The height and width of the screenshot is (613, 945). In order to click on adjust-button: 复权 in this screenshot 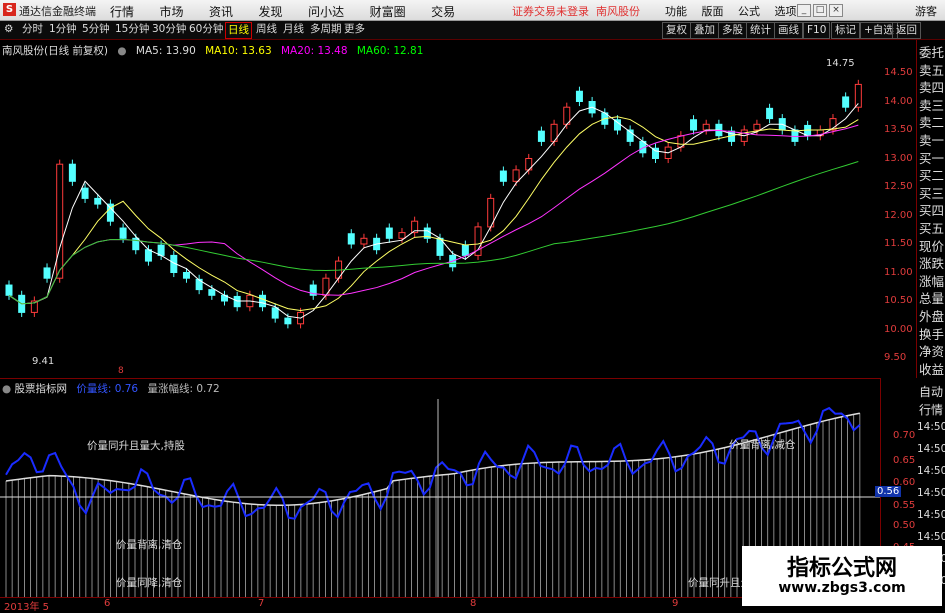, I will do `click(676, 30)`.